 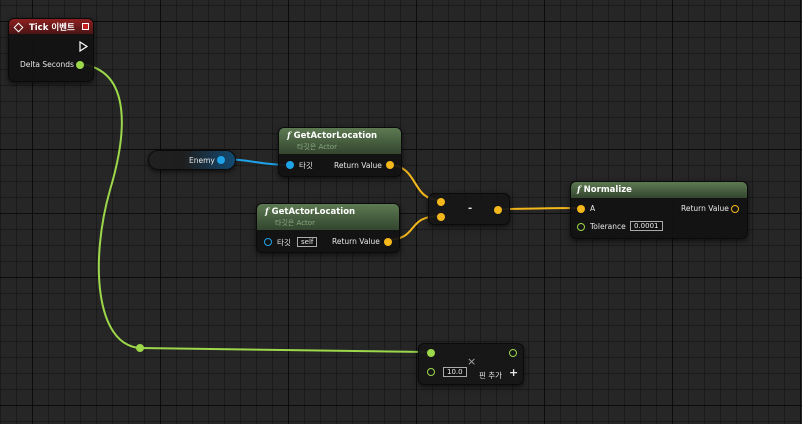 I want to click on event-diamond-icon, so click(x=18, y=27).